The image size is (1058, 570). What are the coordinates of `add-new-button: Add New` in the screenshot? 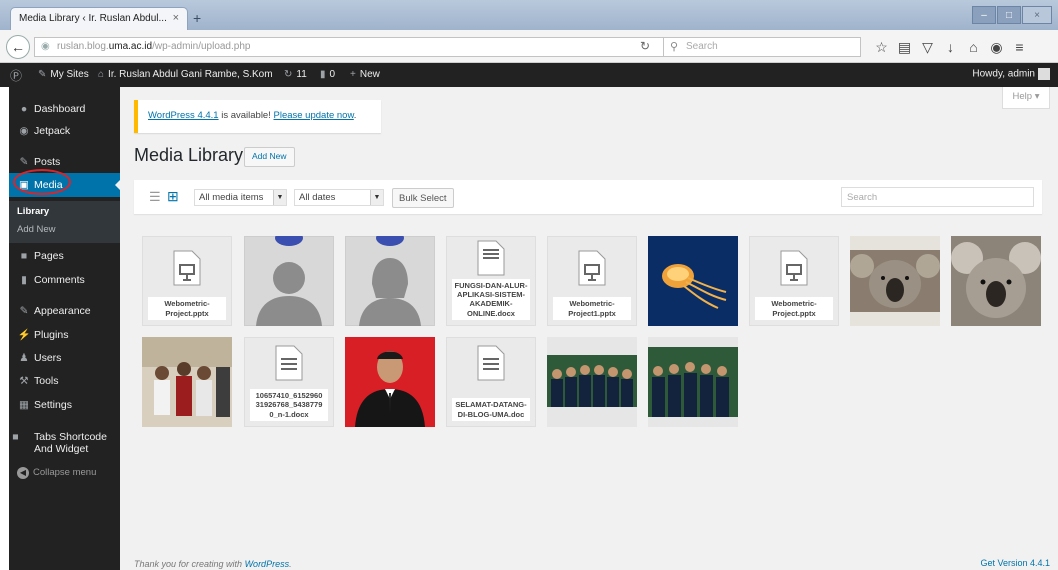 It's located at (269, 157).